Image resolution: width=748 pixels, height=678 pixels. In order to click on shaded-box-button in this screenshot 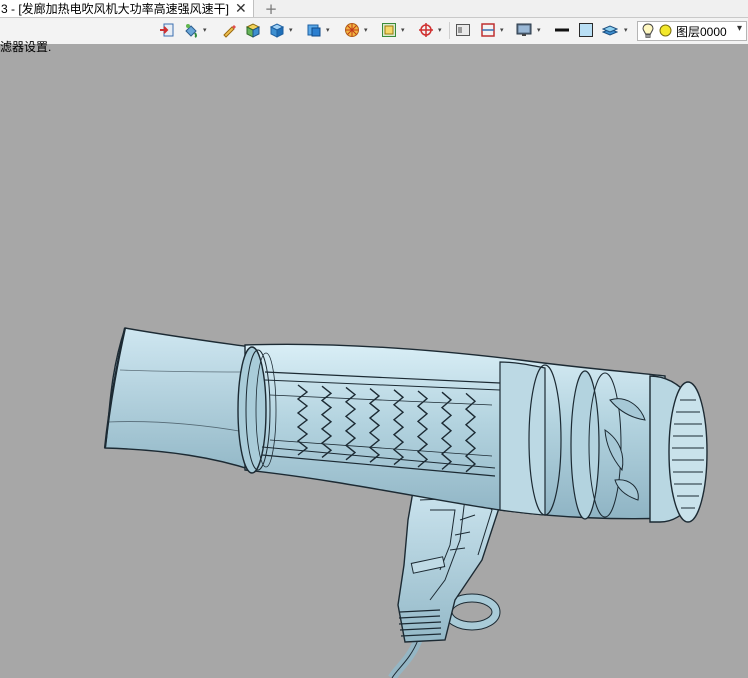, I will do `click(253, 30)`.